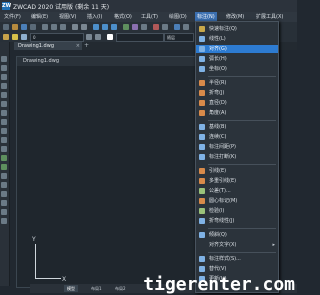  Describe the element at coordinates (4, 203) in the screenshot. I see `region-icon` at that location.